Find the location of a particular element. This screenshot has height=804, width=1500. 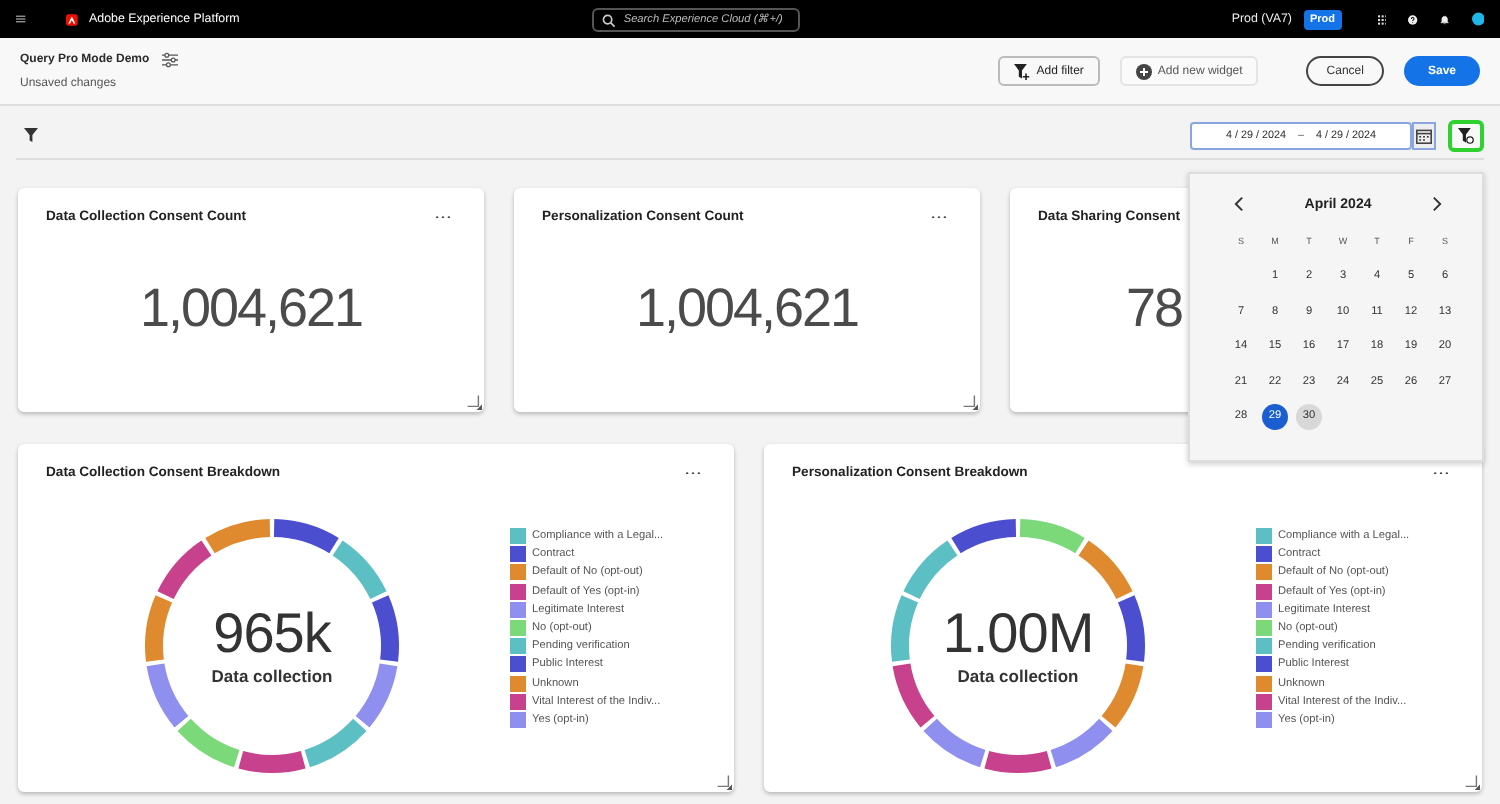

bell-icon is located at coordinates (1444, 19).